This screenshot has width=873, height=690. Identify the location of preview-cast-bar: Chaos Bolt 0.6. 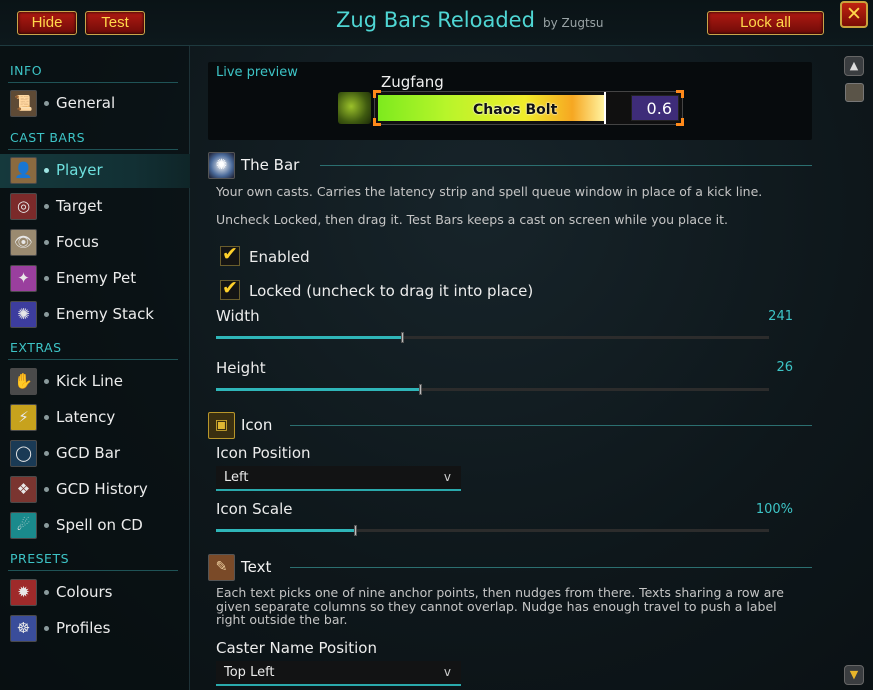
(528, 108).